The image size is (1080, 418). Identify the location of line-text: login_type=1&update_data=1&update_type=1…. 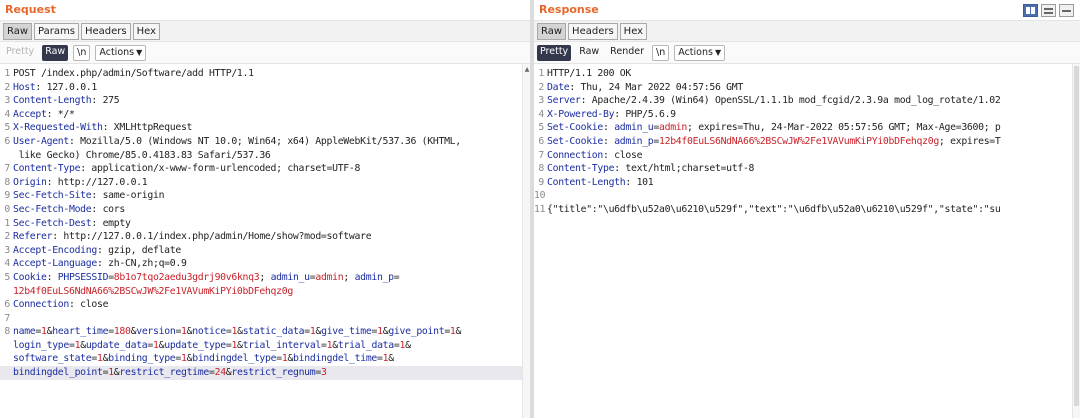
(212, 345).